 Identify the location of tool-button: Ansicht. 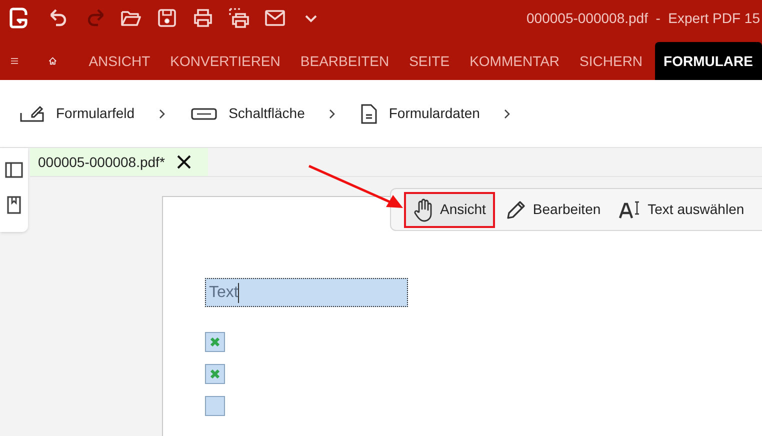
(449, 210).